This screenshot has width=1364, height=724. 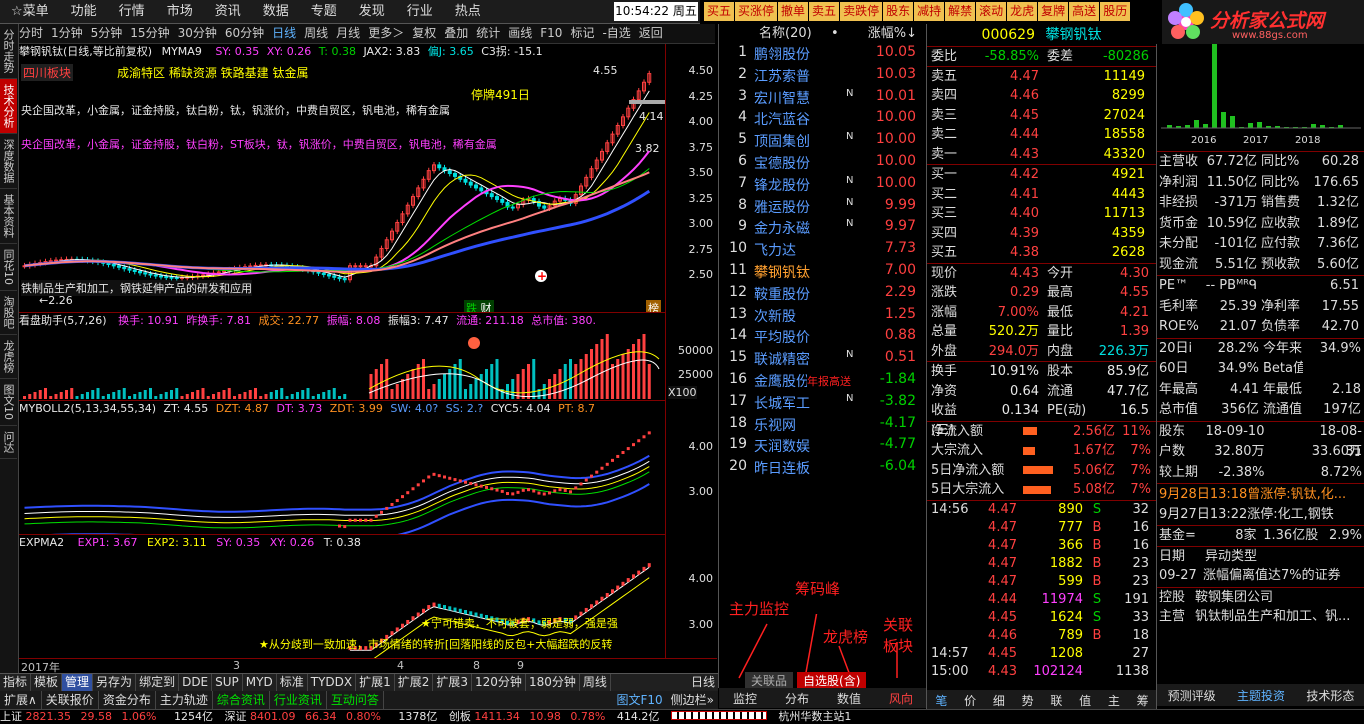 I want to click on period-14: F10, so click(x=551, y=33).